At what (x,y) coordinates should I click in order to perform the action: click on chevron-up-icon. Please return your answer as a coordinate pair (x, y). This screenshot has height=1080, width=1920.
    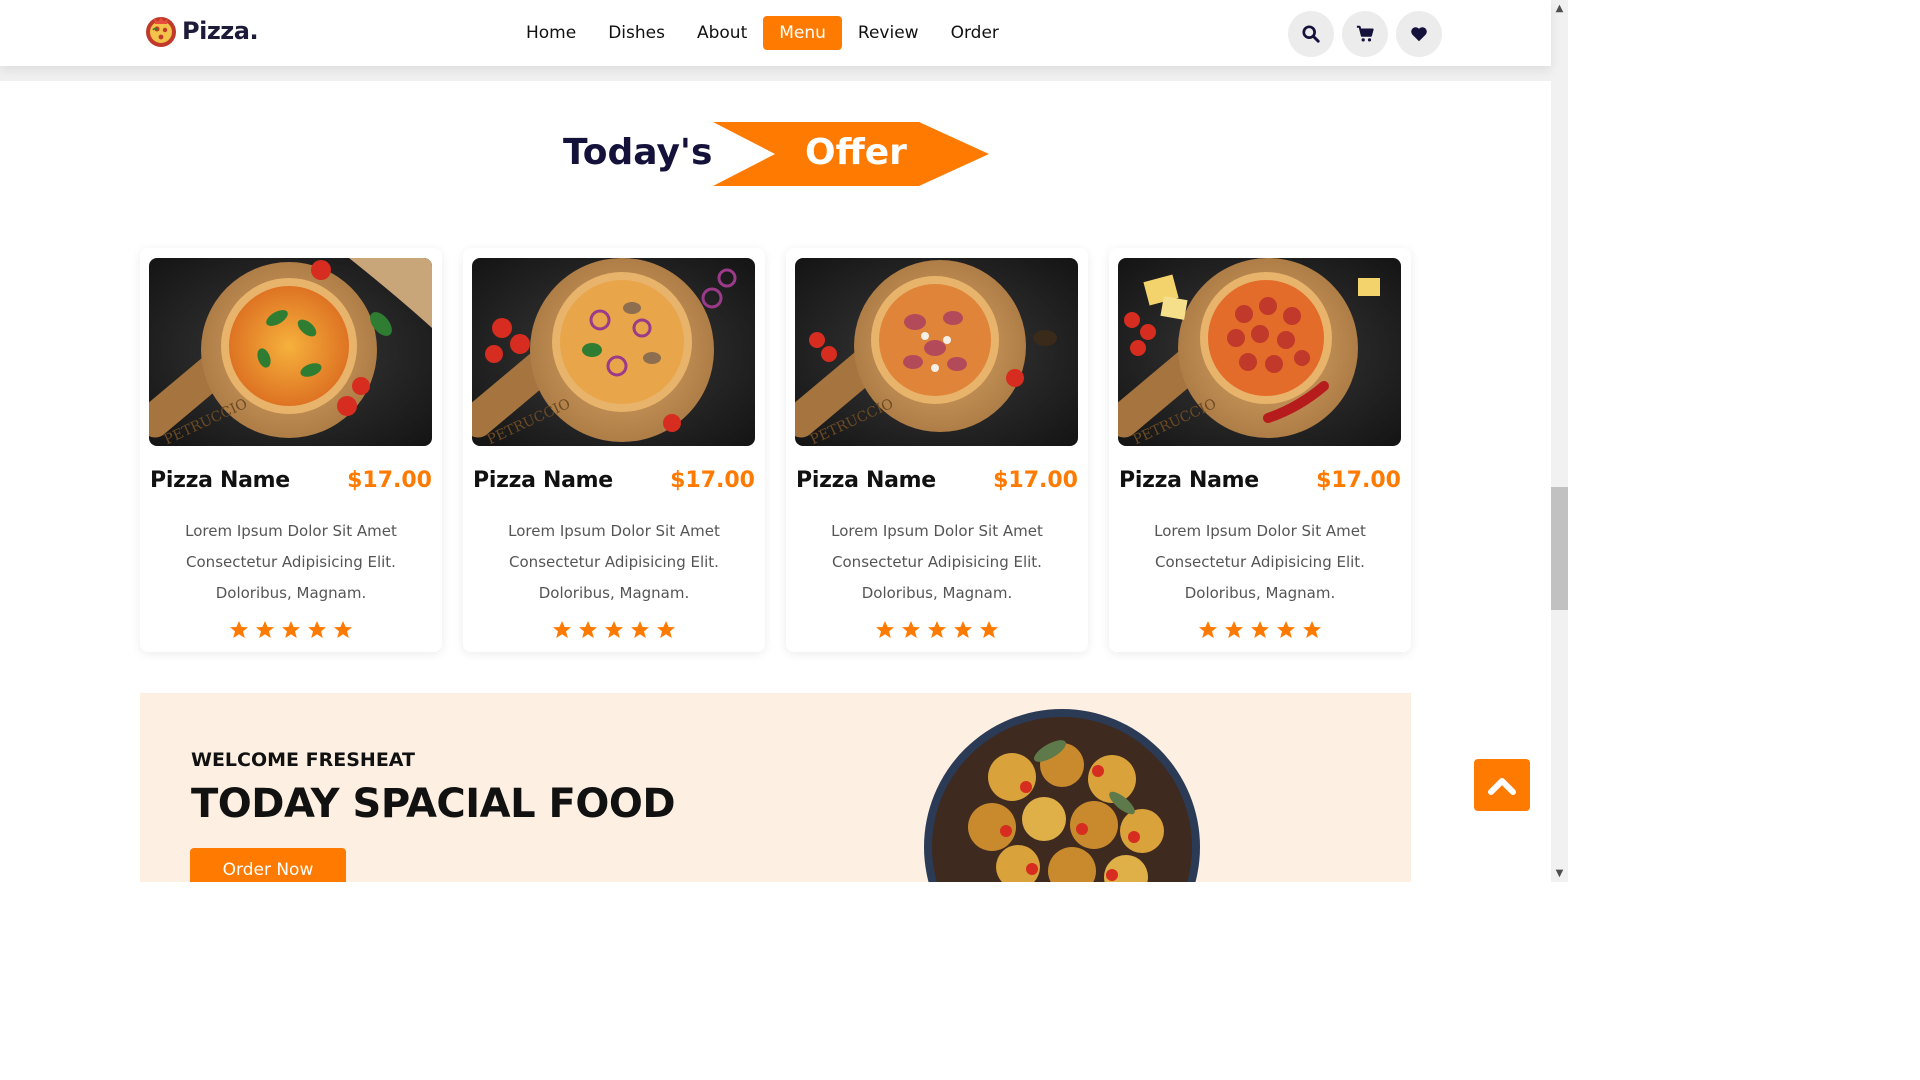
    Looking at the image, I should click on (1502, 786).